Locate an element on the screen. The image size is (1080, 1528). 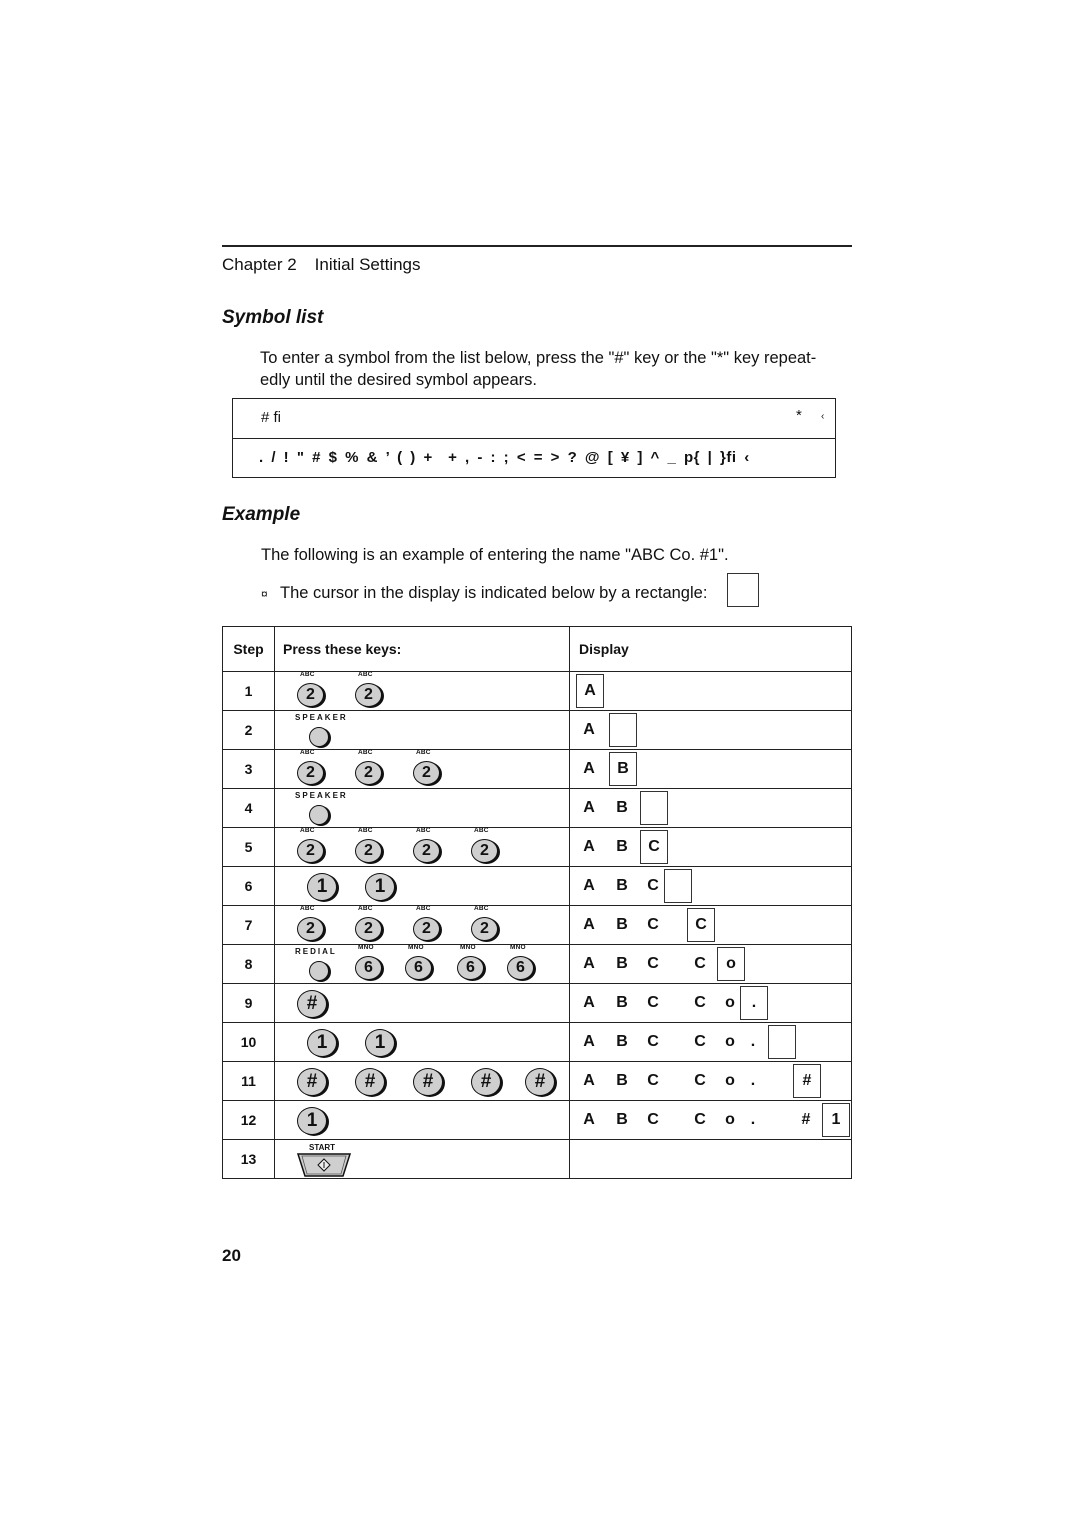
symbol-row-1-star: * is located at coordinates (799, 415).